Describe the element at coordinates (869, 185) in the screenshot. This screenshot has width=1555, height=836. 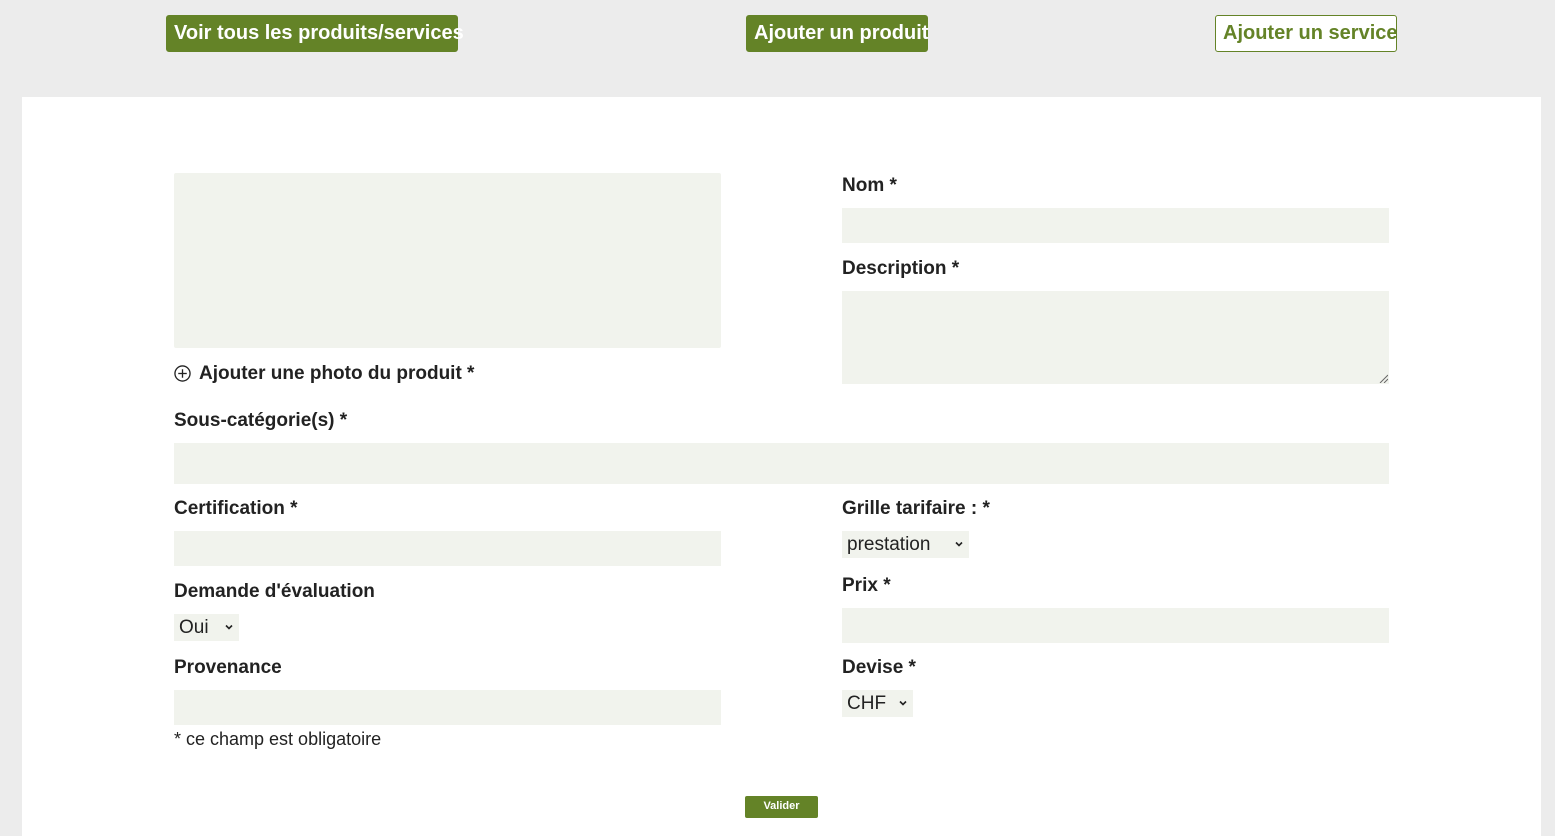
I see `name-label: Nom *` at that location.